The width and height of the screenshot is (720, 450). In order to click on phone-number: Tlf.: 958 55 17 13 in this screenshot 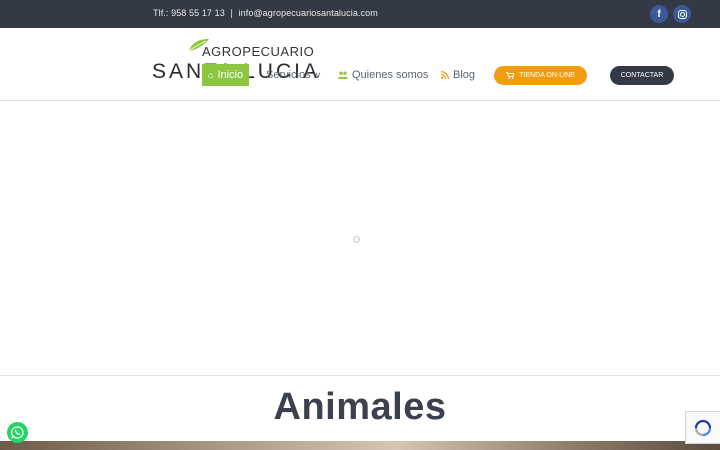, I will do `click(189, 13)`.